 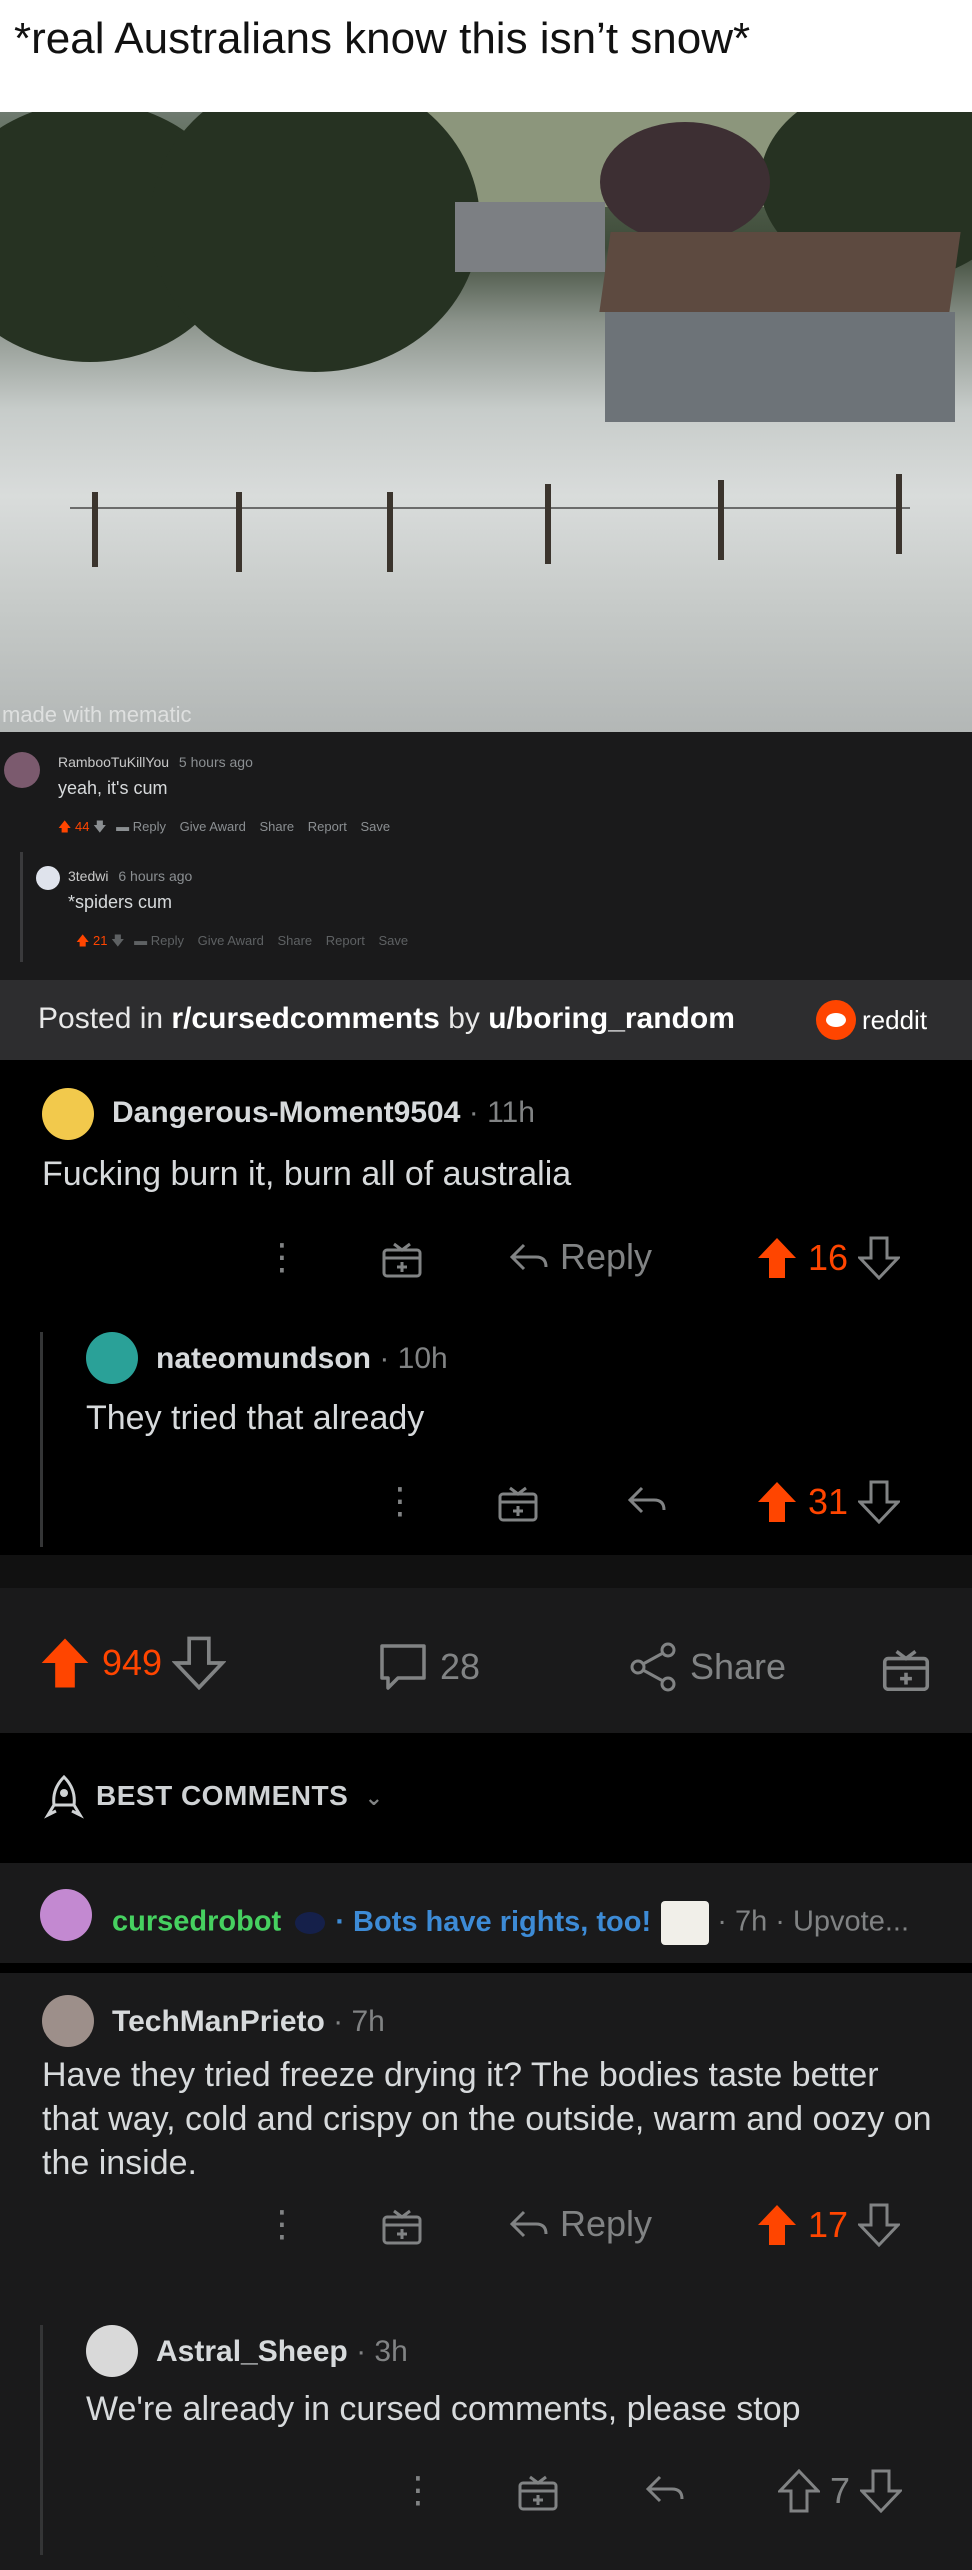 I want to click on comment-header: TechManPrieto · 7h, so click(x=248, y=2022).